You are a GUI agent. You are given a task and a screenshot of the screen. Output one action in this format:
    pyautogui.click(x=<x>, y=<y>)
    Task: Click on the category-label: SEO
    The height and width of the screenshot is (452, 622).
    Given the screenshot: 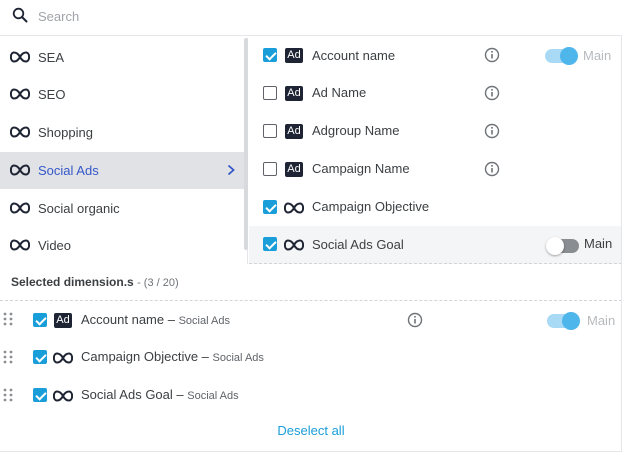 What is the action you would take?
    pyautogui.click(x=52, y=94)
    